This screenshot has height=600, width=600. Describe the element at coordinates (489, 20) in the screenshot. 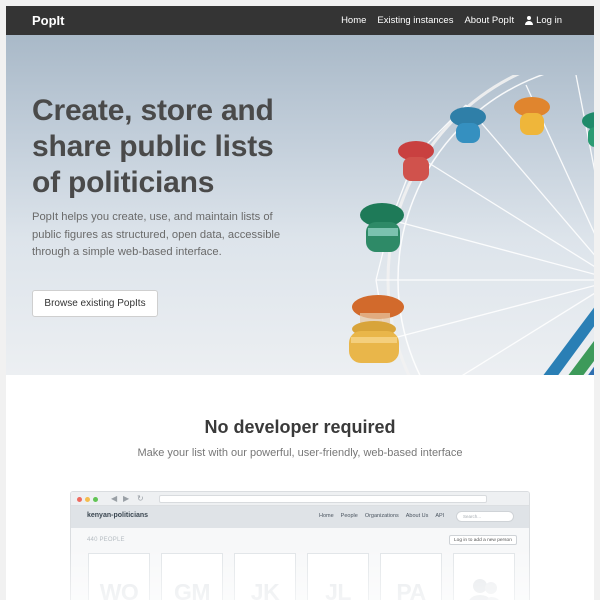

I see `nav-link-about: About PopIt` at that location.